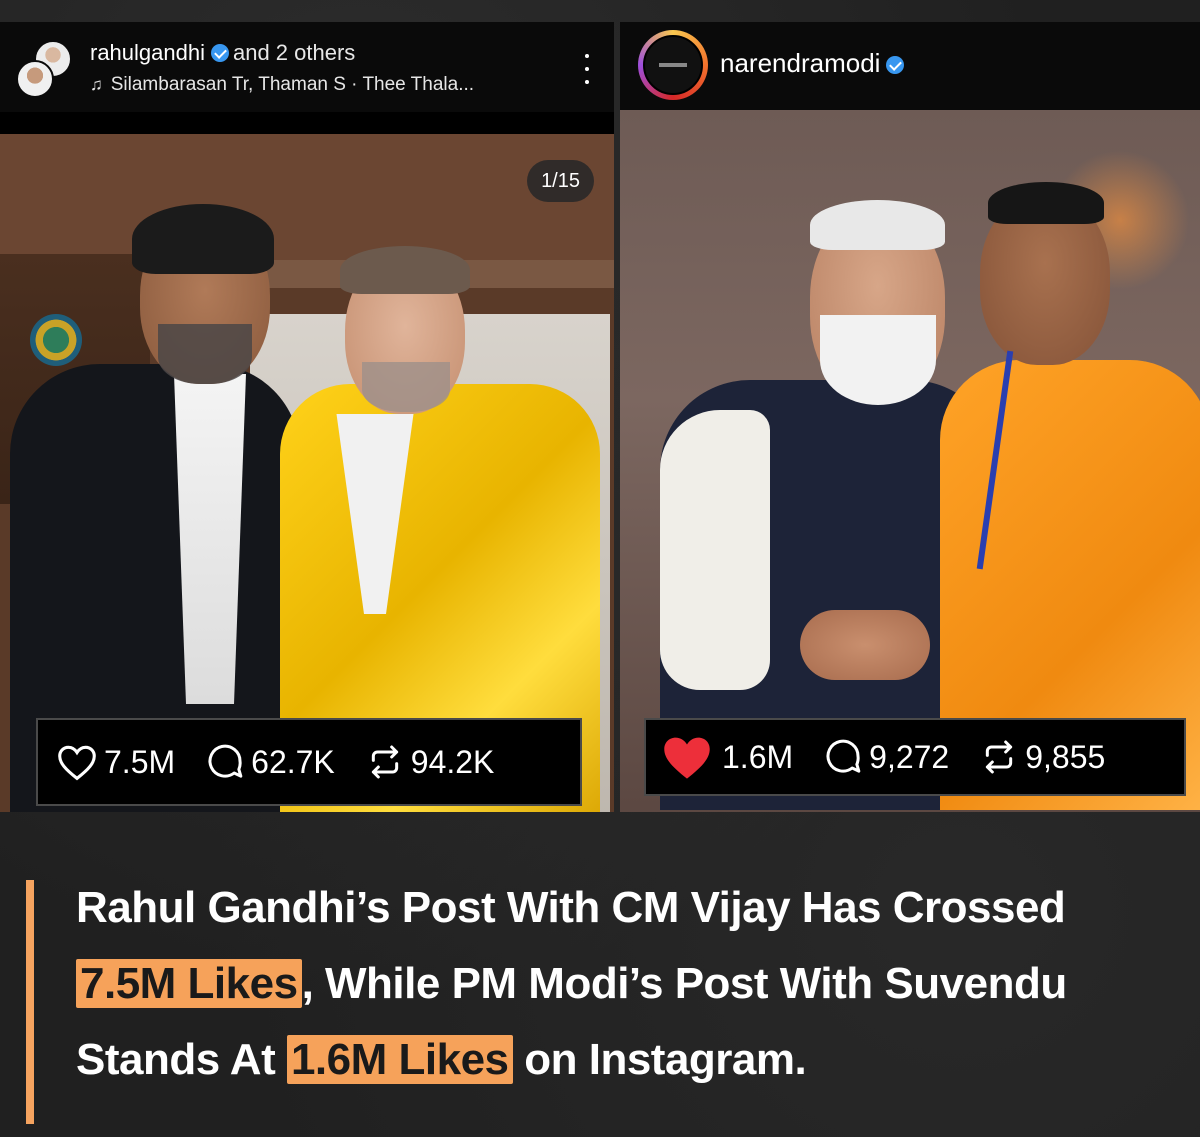 This screenshot has height=1137, width=1200. I want to click on likes-count: 7.5M, so click(140, 761).